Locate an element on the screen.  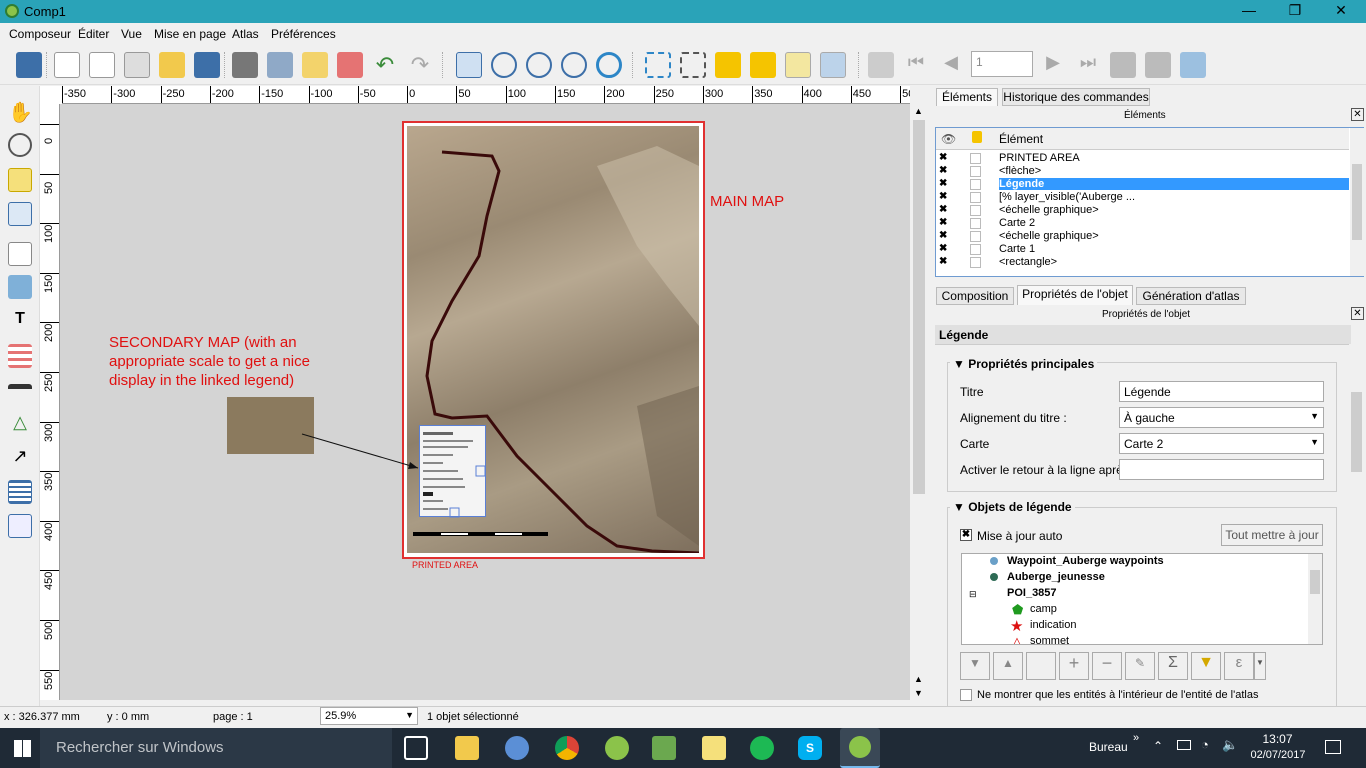
legend-tree-item: indication is located at coordinates (1053, 625).